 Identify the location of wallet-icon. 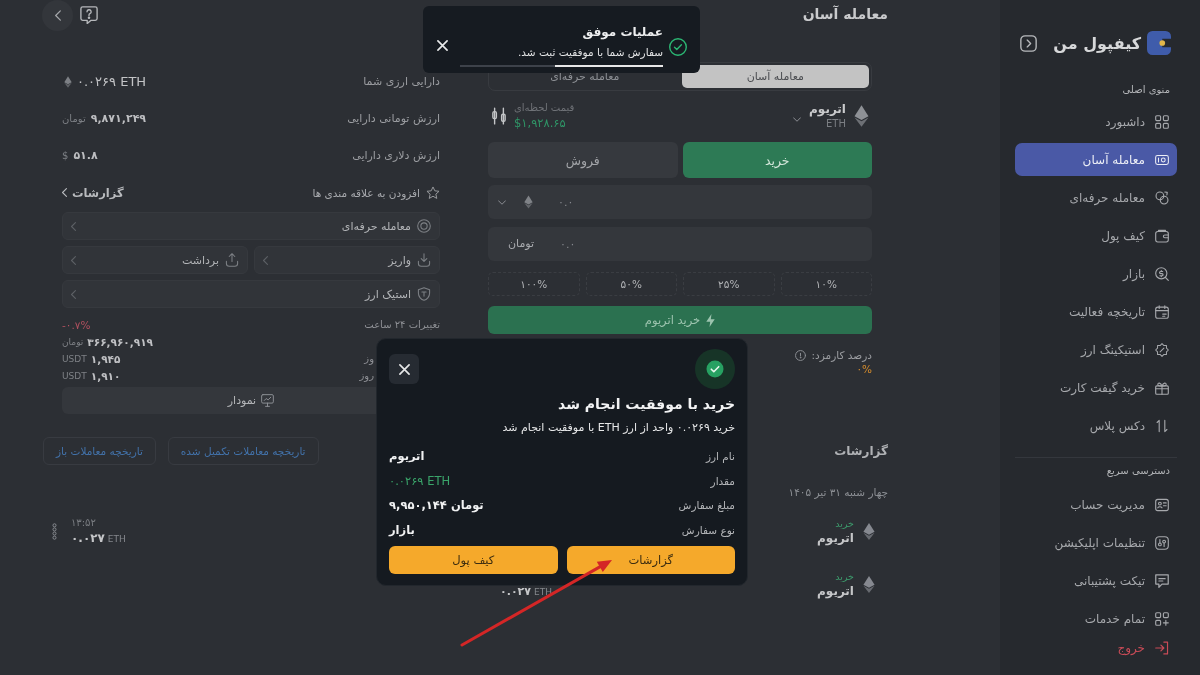
(1162, 235).